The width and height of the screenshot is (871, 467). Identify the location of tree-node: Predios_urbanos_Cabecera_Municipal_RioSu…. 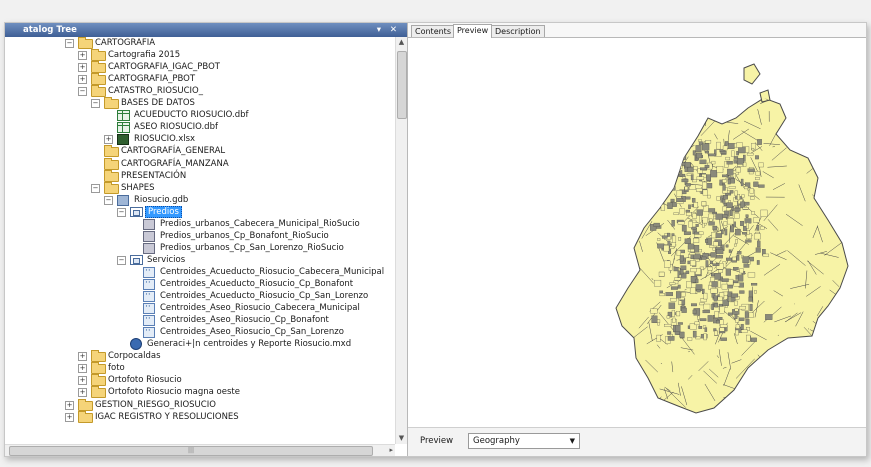
(199, 224).